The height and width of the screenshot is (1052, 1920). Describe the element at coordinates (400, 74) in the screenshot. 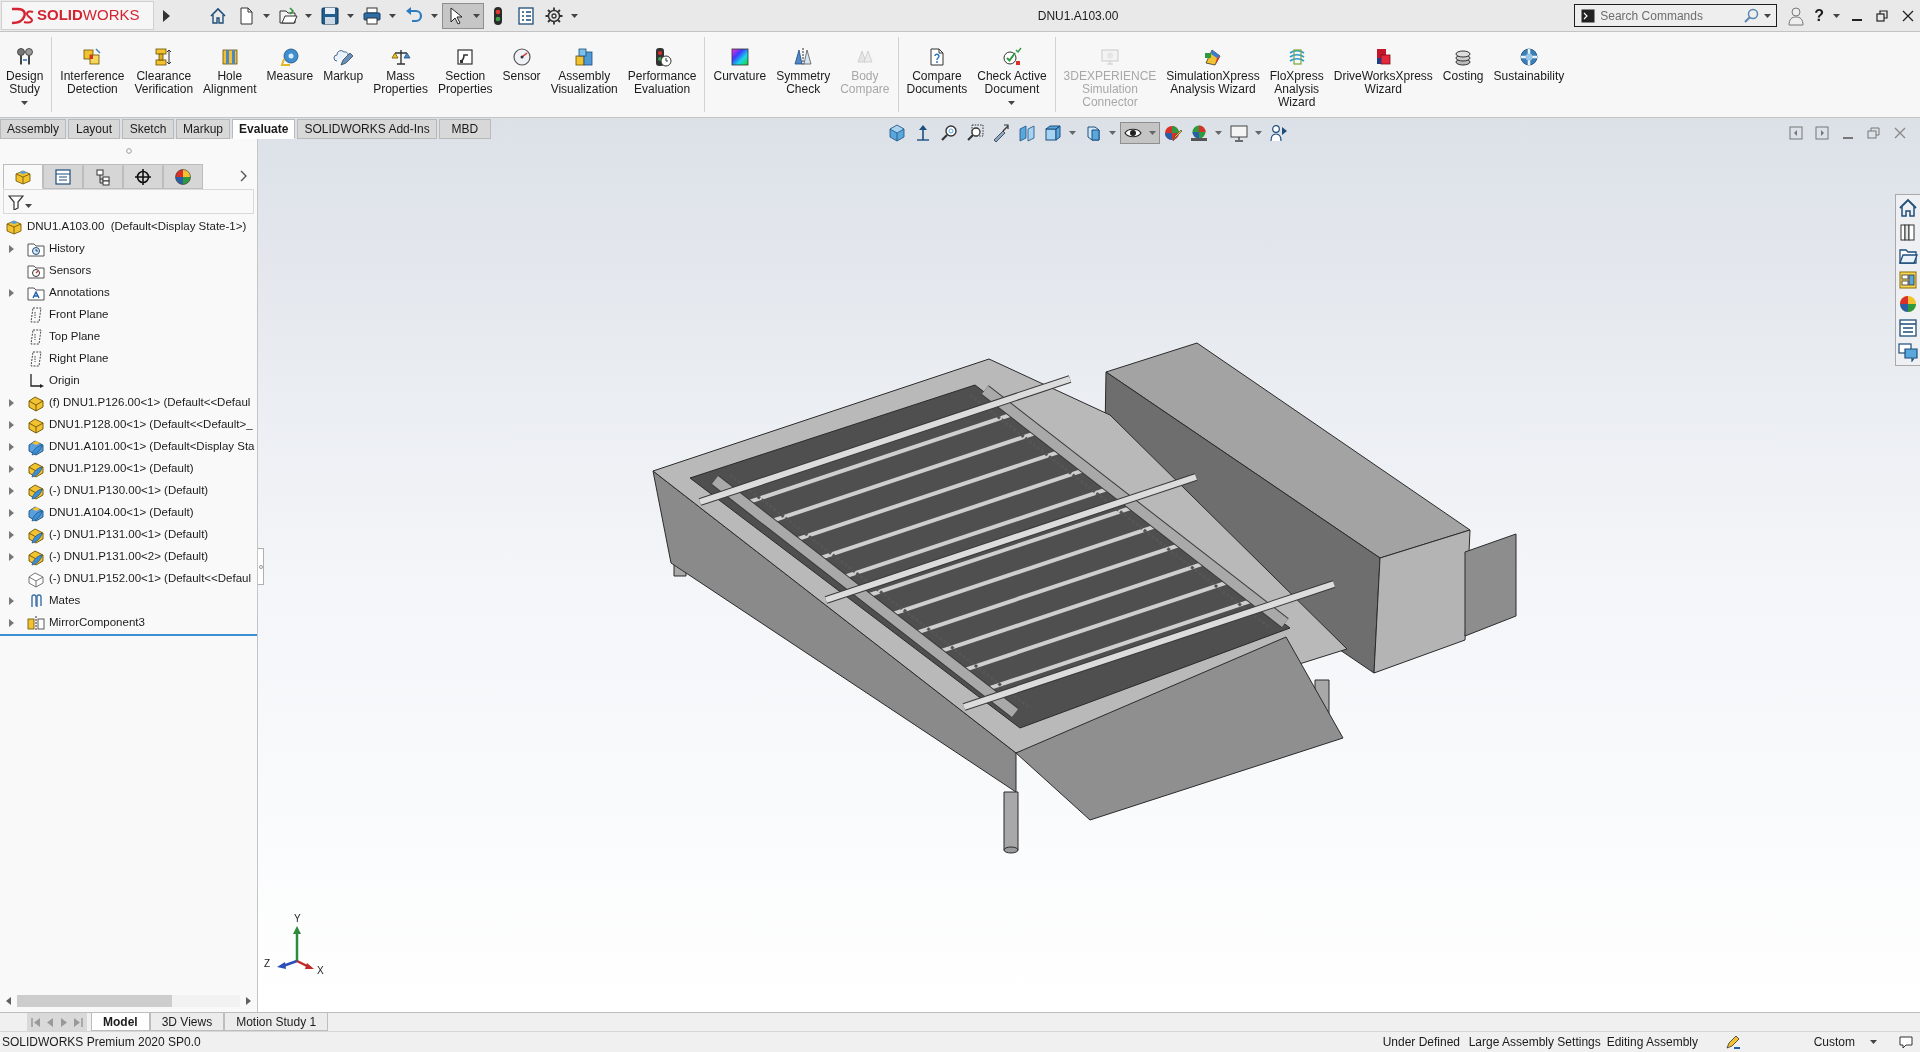

I see `ribbon-button: Mass Properties` at that location.